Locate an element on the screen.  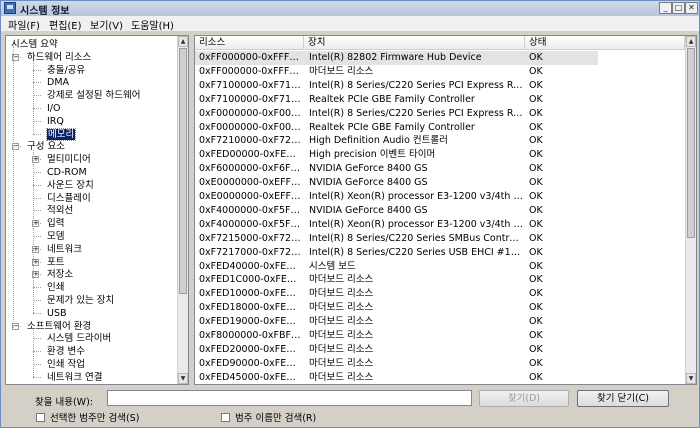
find-input is located at coordinates (289, 398).